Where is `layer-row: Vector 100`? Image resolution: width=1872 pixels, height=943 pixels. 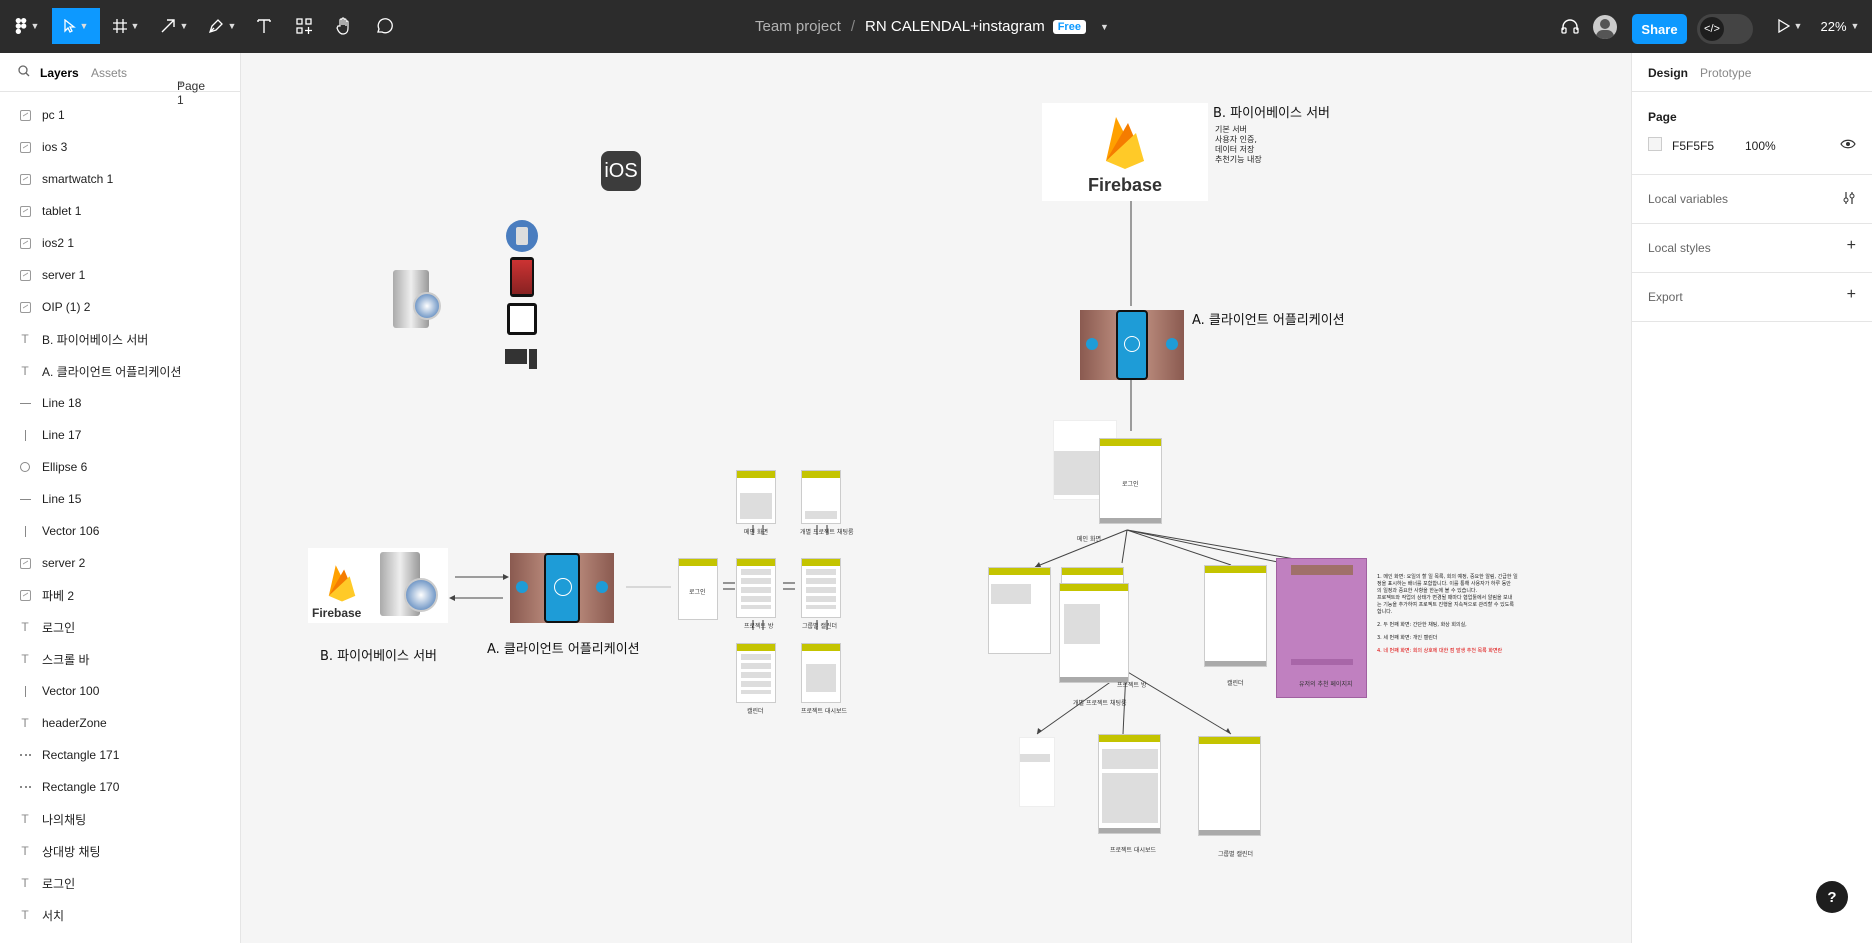 layer-row: Vector 100 is located at coordinates (120, 691).